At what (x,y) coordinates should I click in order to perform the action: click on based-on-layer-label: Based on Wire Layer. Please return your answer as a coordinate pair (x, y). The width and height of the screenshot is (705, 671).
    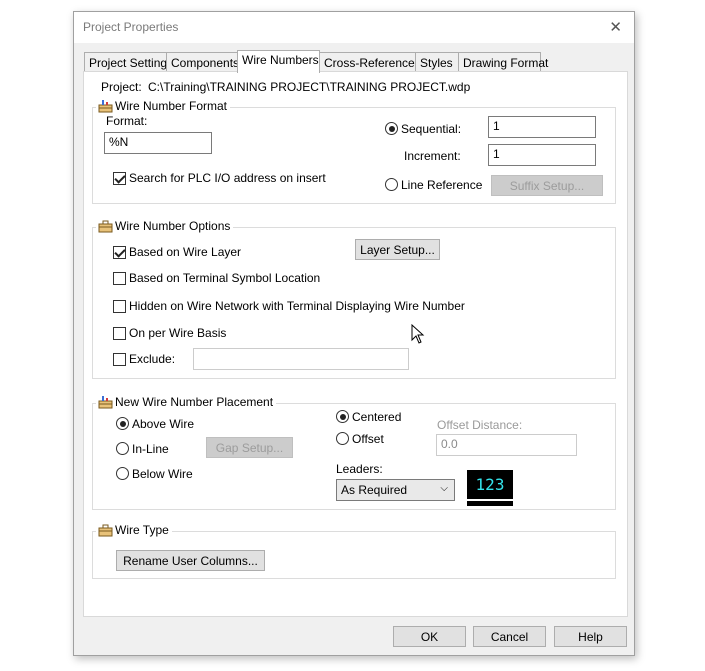
    Looking at the image, I should click on (185, 252).